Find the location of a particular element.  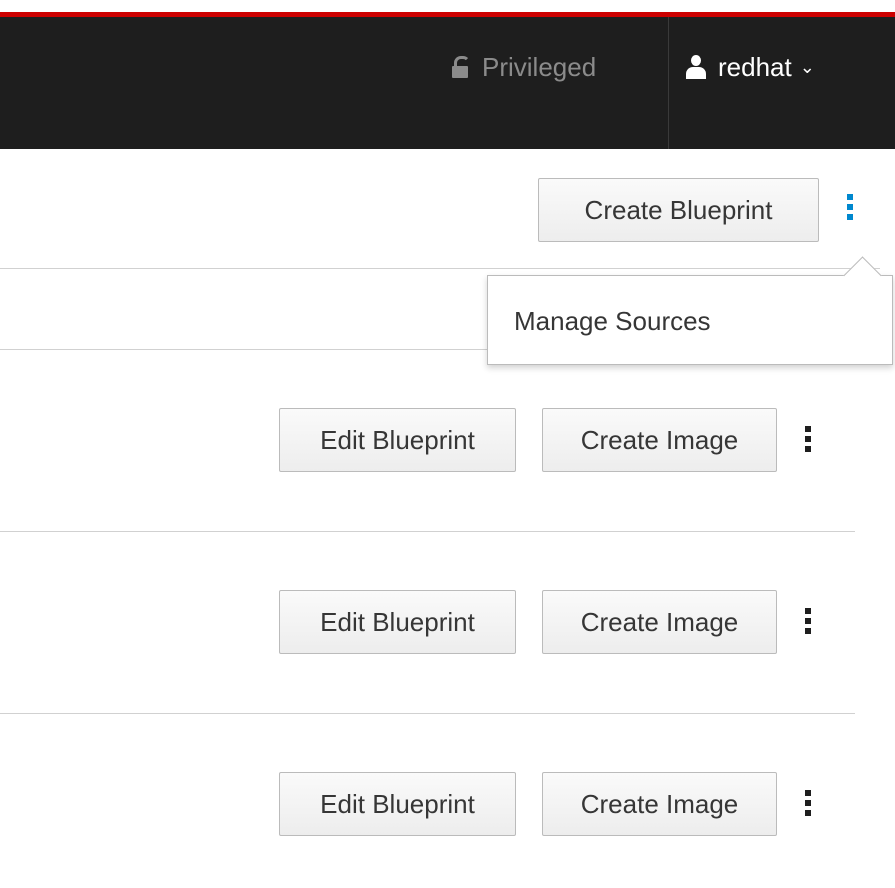

user-icon is located at coordinates (696, 67).